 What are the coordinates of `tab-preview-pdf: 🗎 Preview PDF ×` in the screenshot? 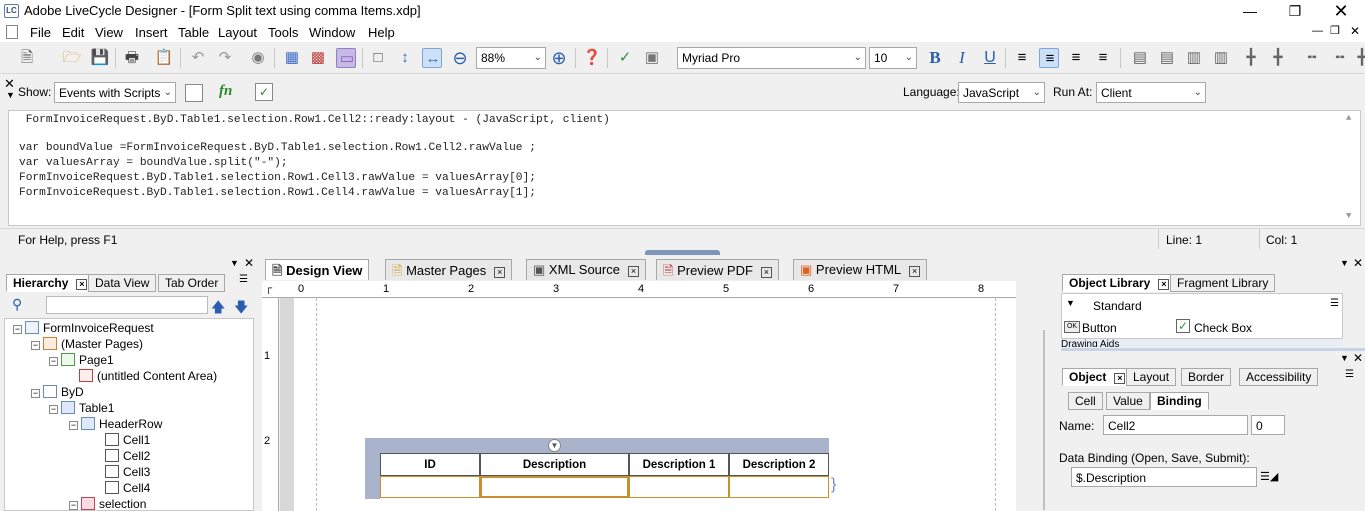 It's located at (717, 269).